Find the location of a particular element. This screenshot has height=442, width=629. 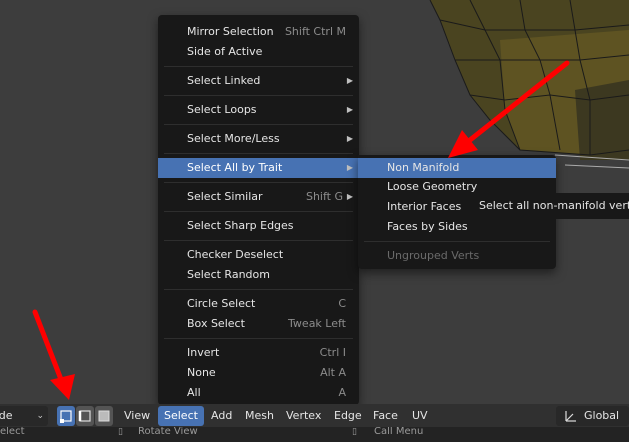

menu-item-label: Select Random is located at coordinates (228, 274).